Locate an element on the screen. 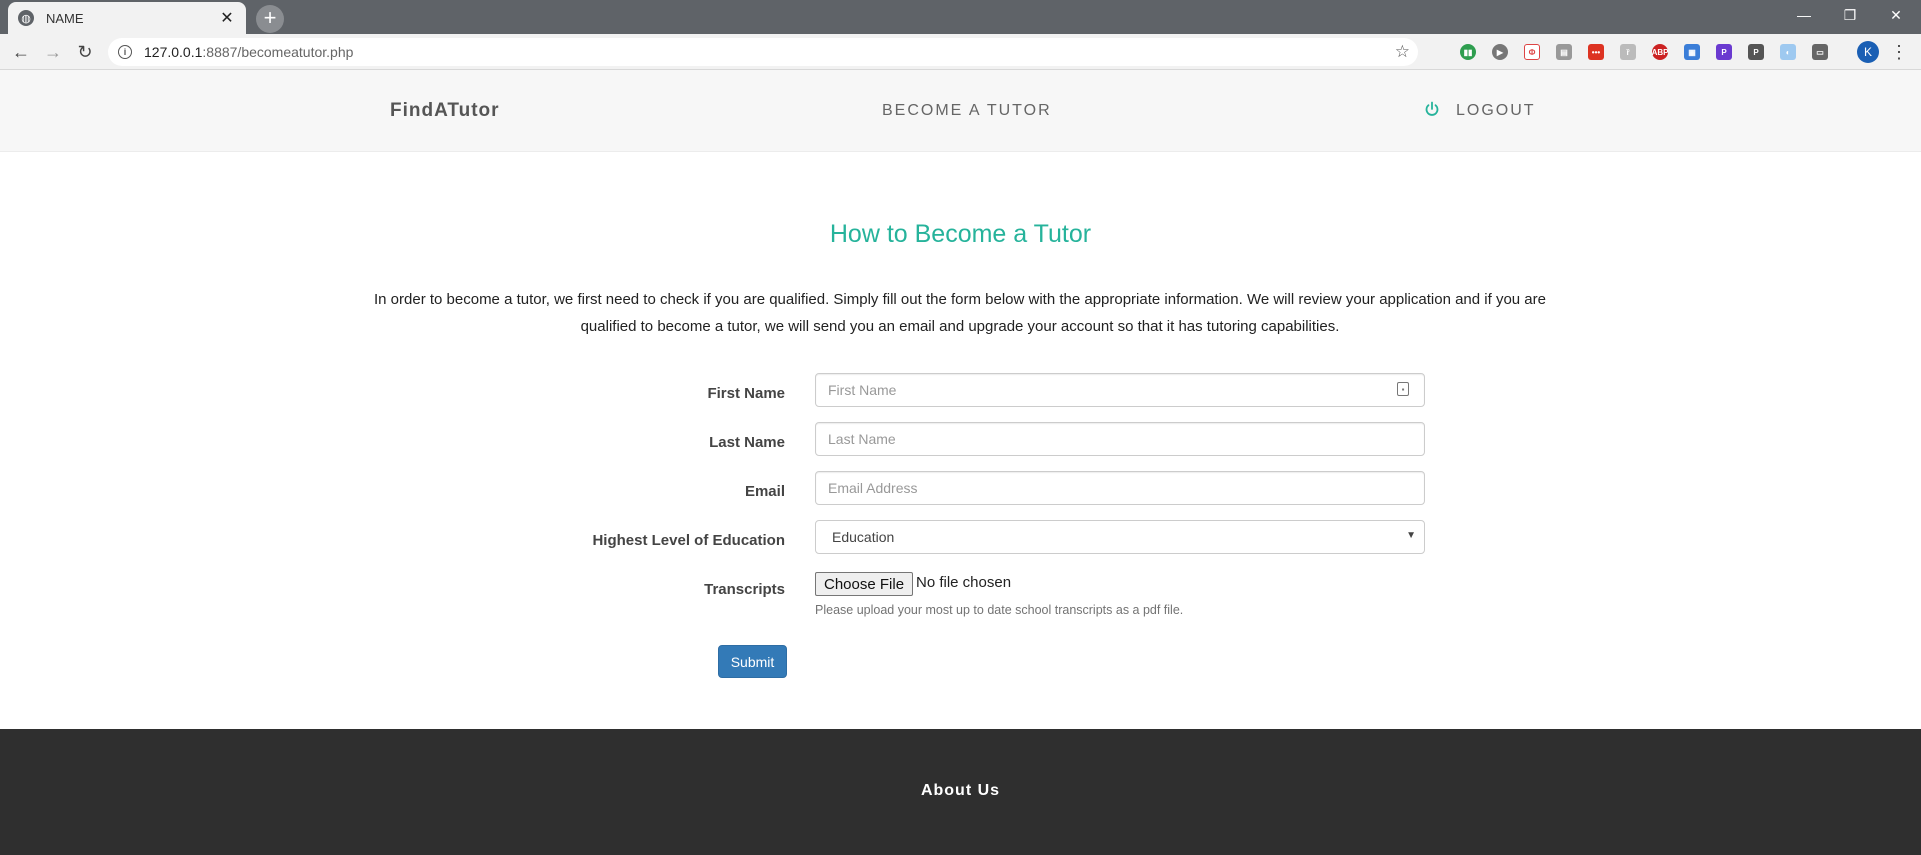  restore-icon: ❐ is located at coordinates (1850, 15).